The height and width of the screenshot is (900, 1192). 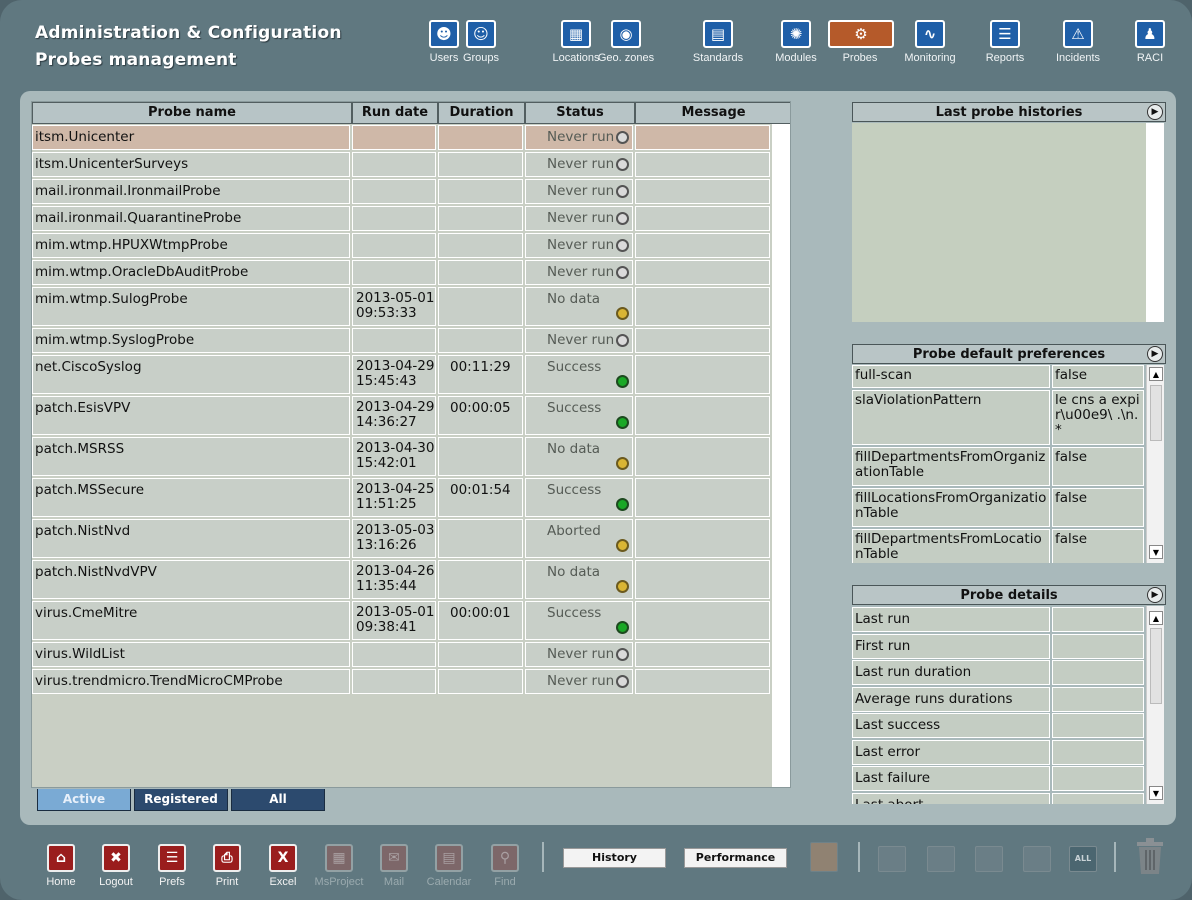 What do you see at coordinates (402, 341) in the screenshot?
I see `table-row: mim.wtmp.SyslogProbe Never run` at bounding box center [402, 341].